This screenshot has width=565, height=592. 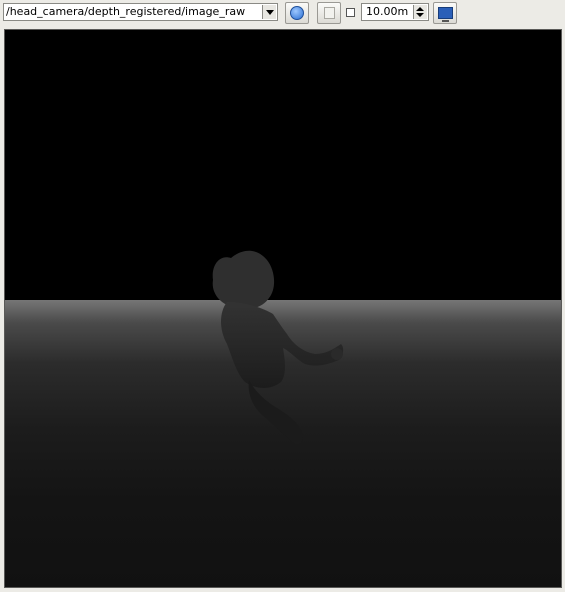 I want to click on spin-down-icon, so click(x=420, y=15).